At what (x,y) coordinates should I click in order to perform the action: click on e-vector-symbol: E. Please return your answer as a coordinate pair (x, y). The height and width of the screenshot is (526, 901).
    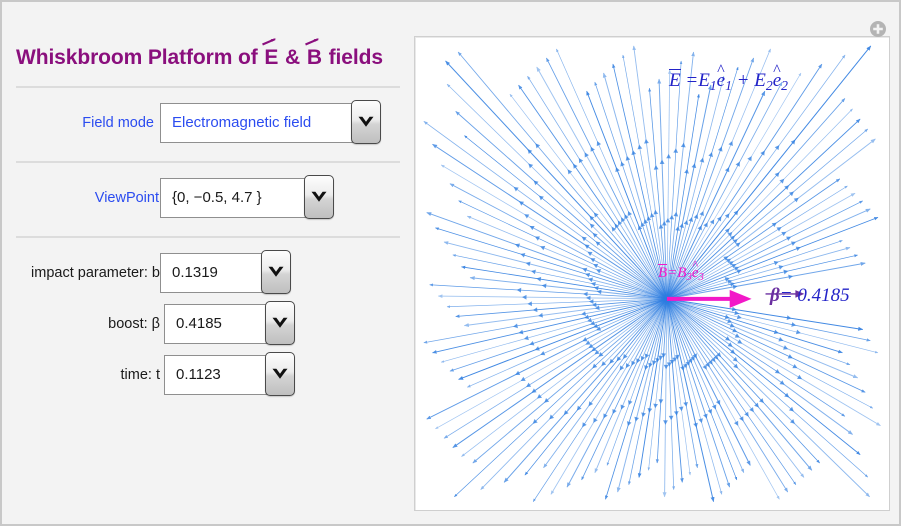
    Looking at the image, I should click on (675, 80).